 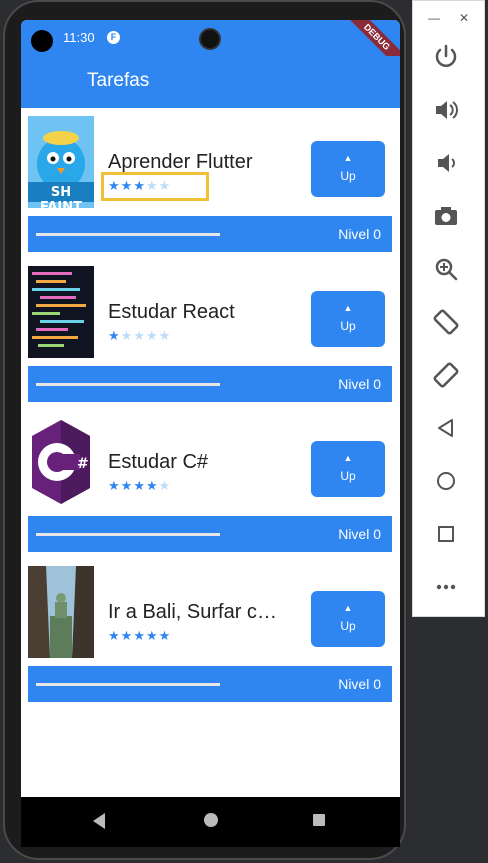 I want to click on task-card: Estudar React ★★★★★ ▲ Up, so click(x=210, y=316).